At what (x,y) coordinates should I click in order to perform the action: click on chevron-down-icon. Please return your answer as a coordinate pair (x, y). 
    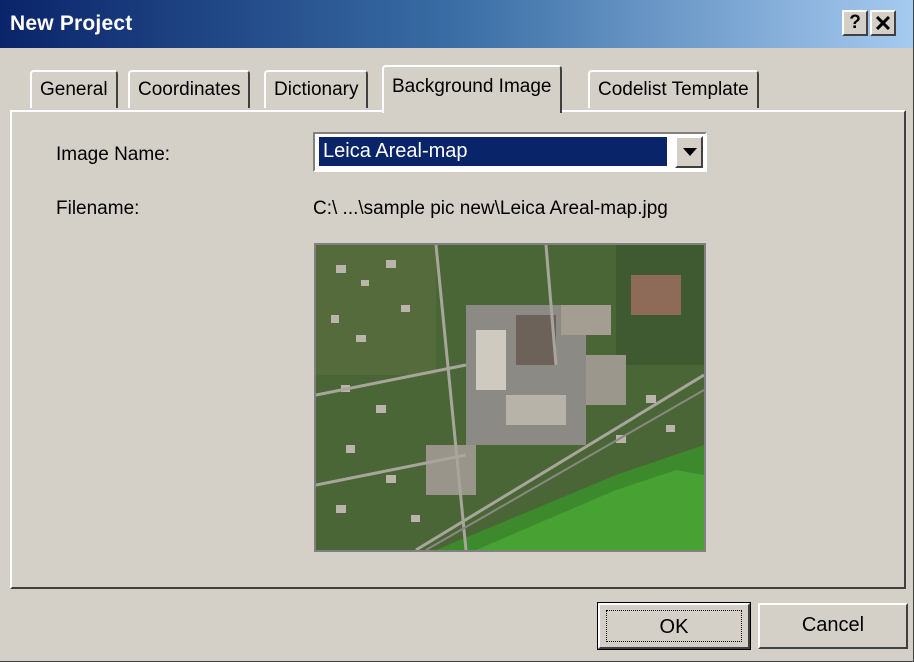
    Looking at the image, I should click on (690, 152).